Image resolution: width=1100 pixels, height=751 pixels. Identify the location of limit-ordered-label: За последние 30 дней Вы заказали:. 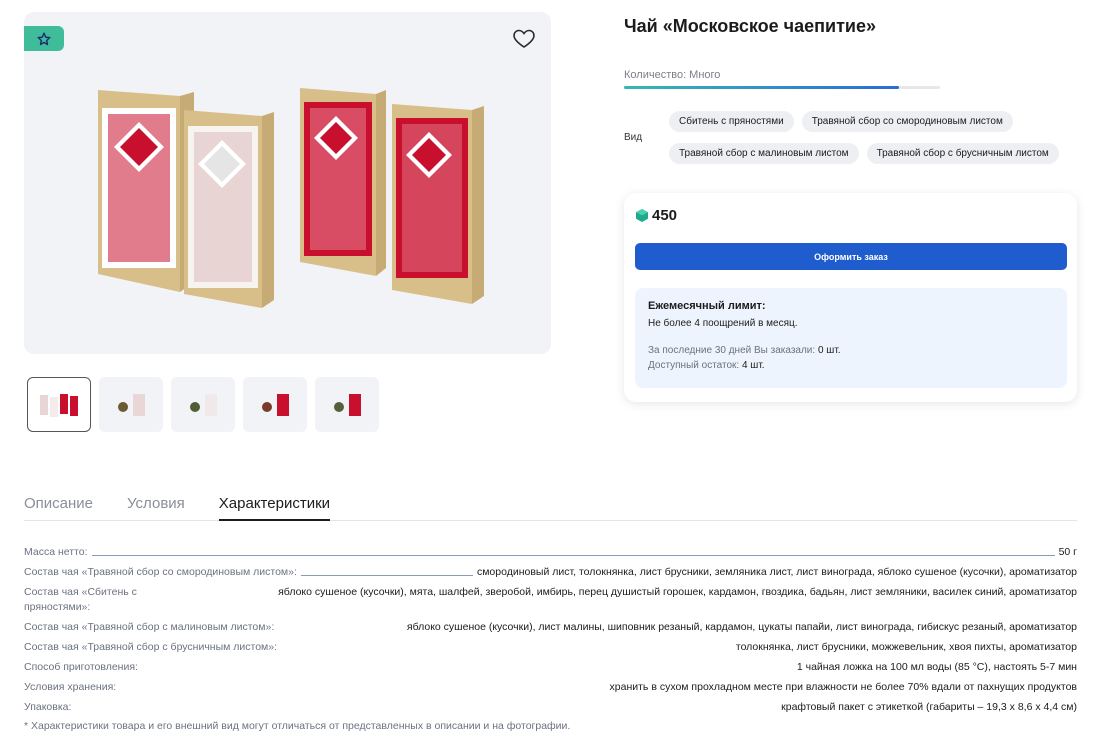
(732, 350).